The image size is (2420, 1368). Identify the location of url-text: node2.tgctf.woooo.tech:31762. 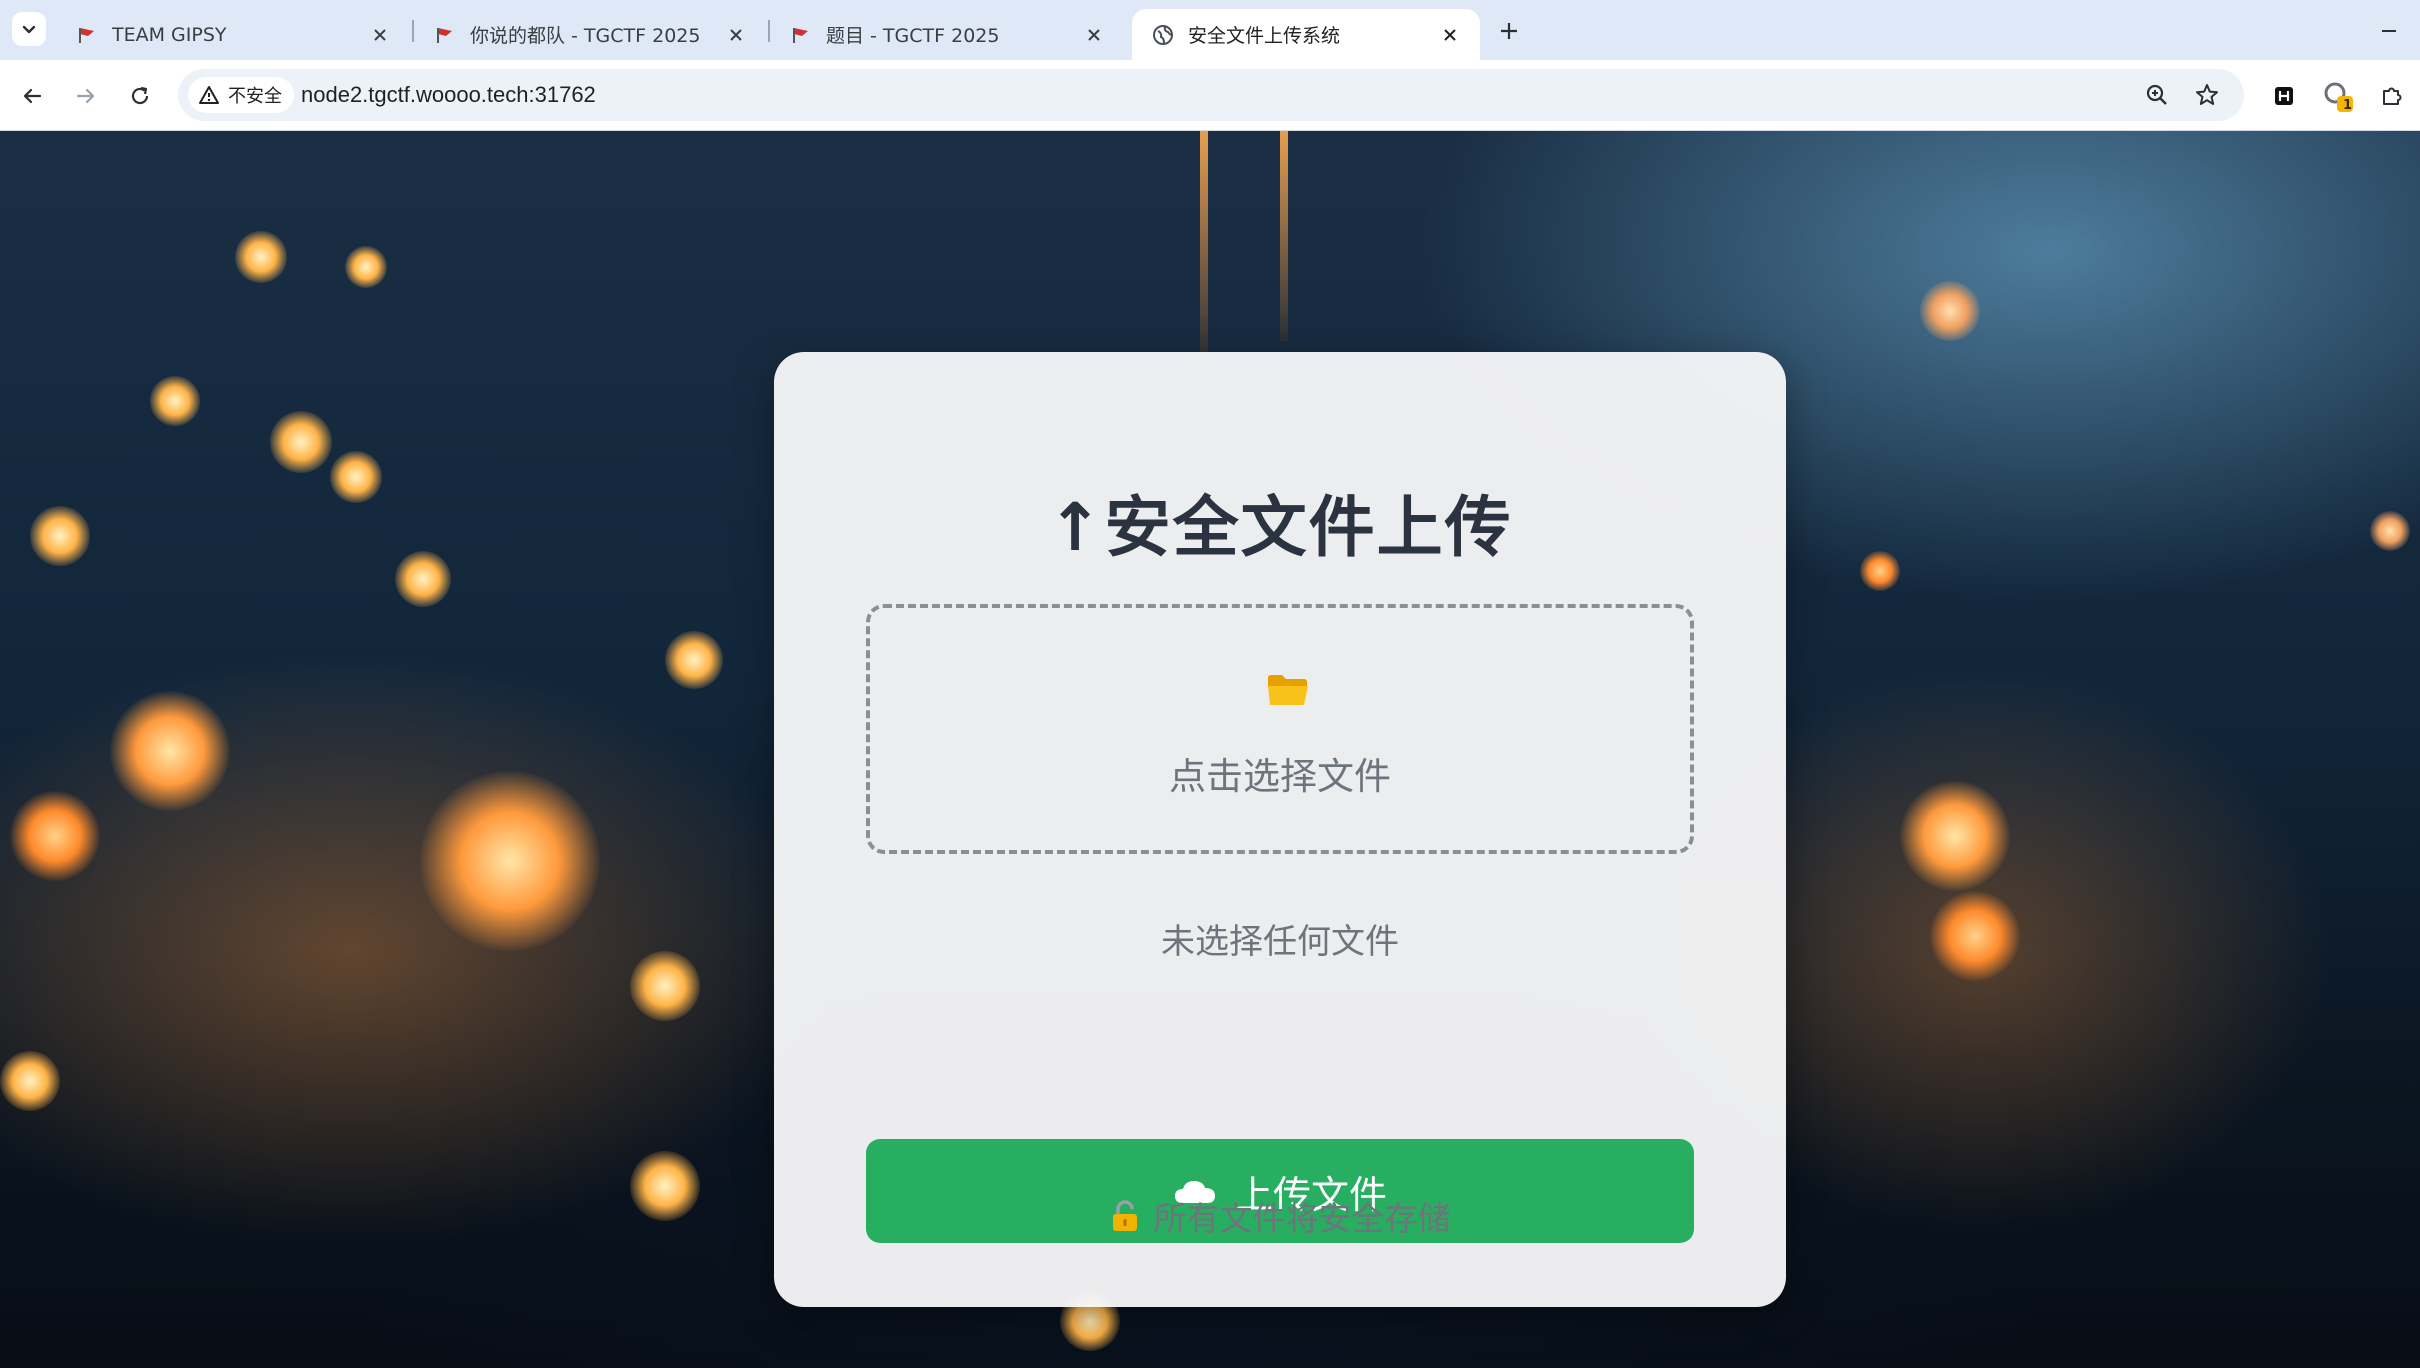
(448, 95).